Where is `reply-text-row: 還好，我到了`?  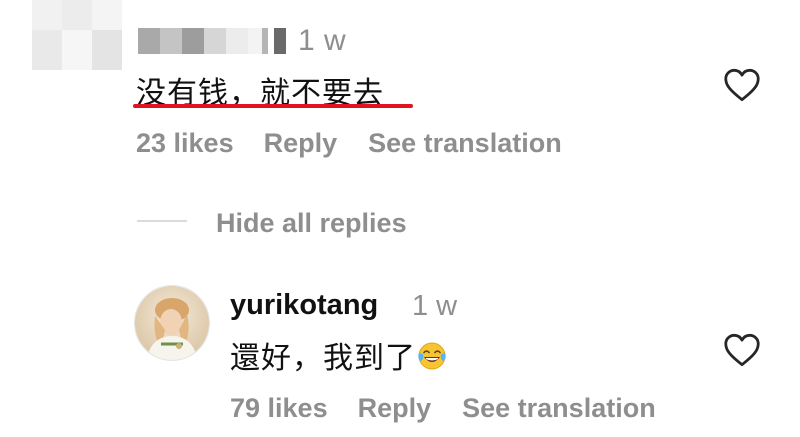
reply-text-row: 還好，我到了 is located at coordinates (339, 355).